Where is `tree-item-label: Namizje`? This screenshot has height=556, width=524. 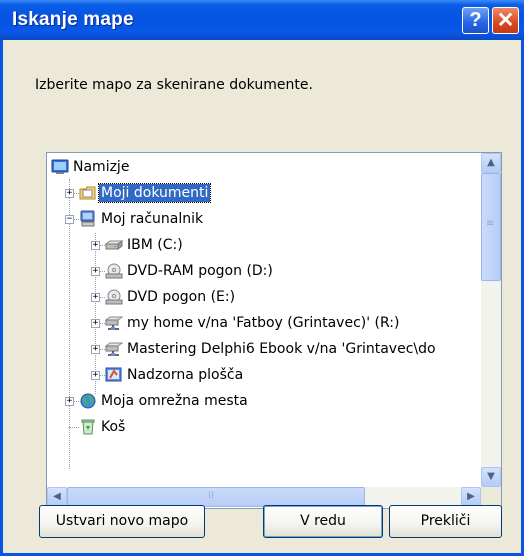
tree-item-label: Namizje is located at coordinates (101, 167).